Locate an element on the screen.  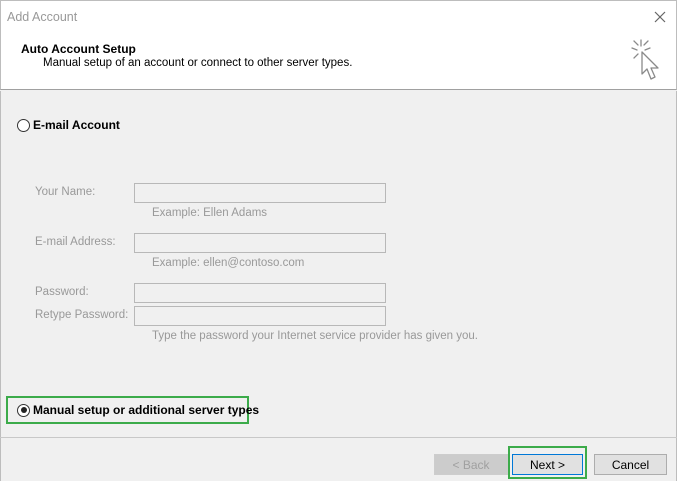
close-button is located at coordinates (660, 17).